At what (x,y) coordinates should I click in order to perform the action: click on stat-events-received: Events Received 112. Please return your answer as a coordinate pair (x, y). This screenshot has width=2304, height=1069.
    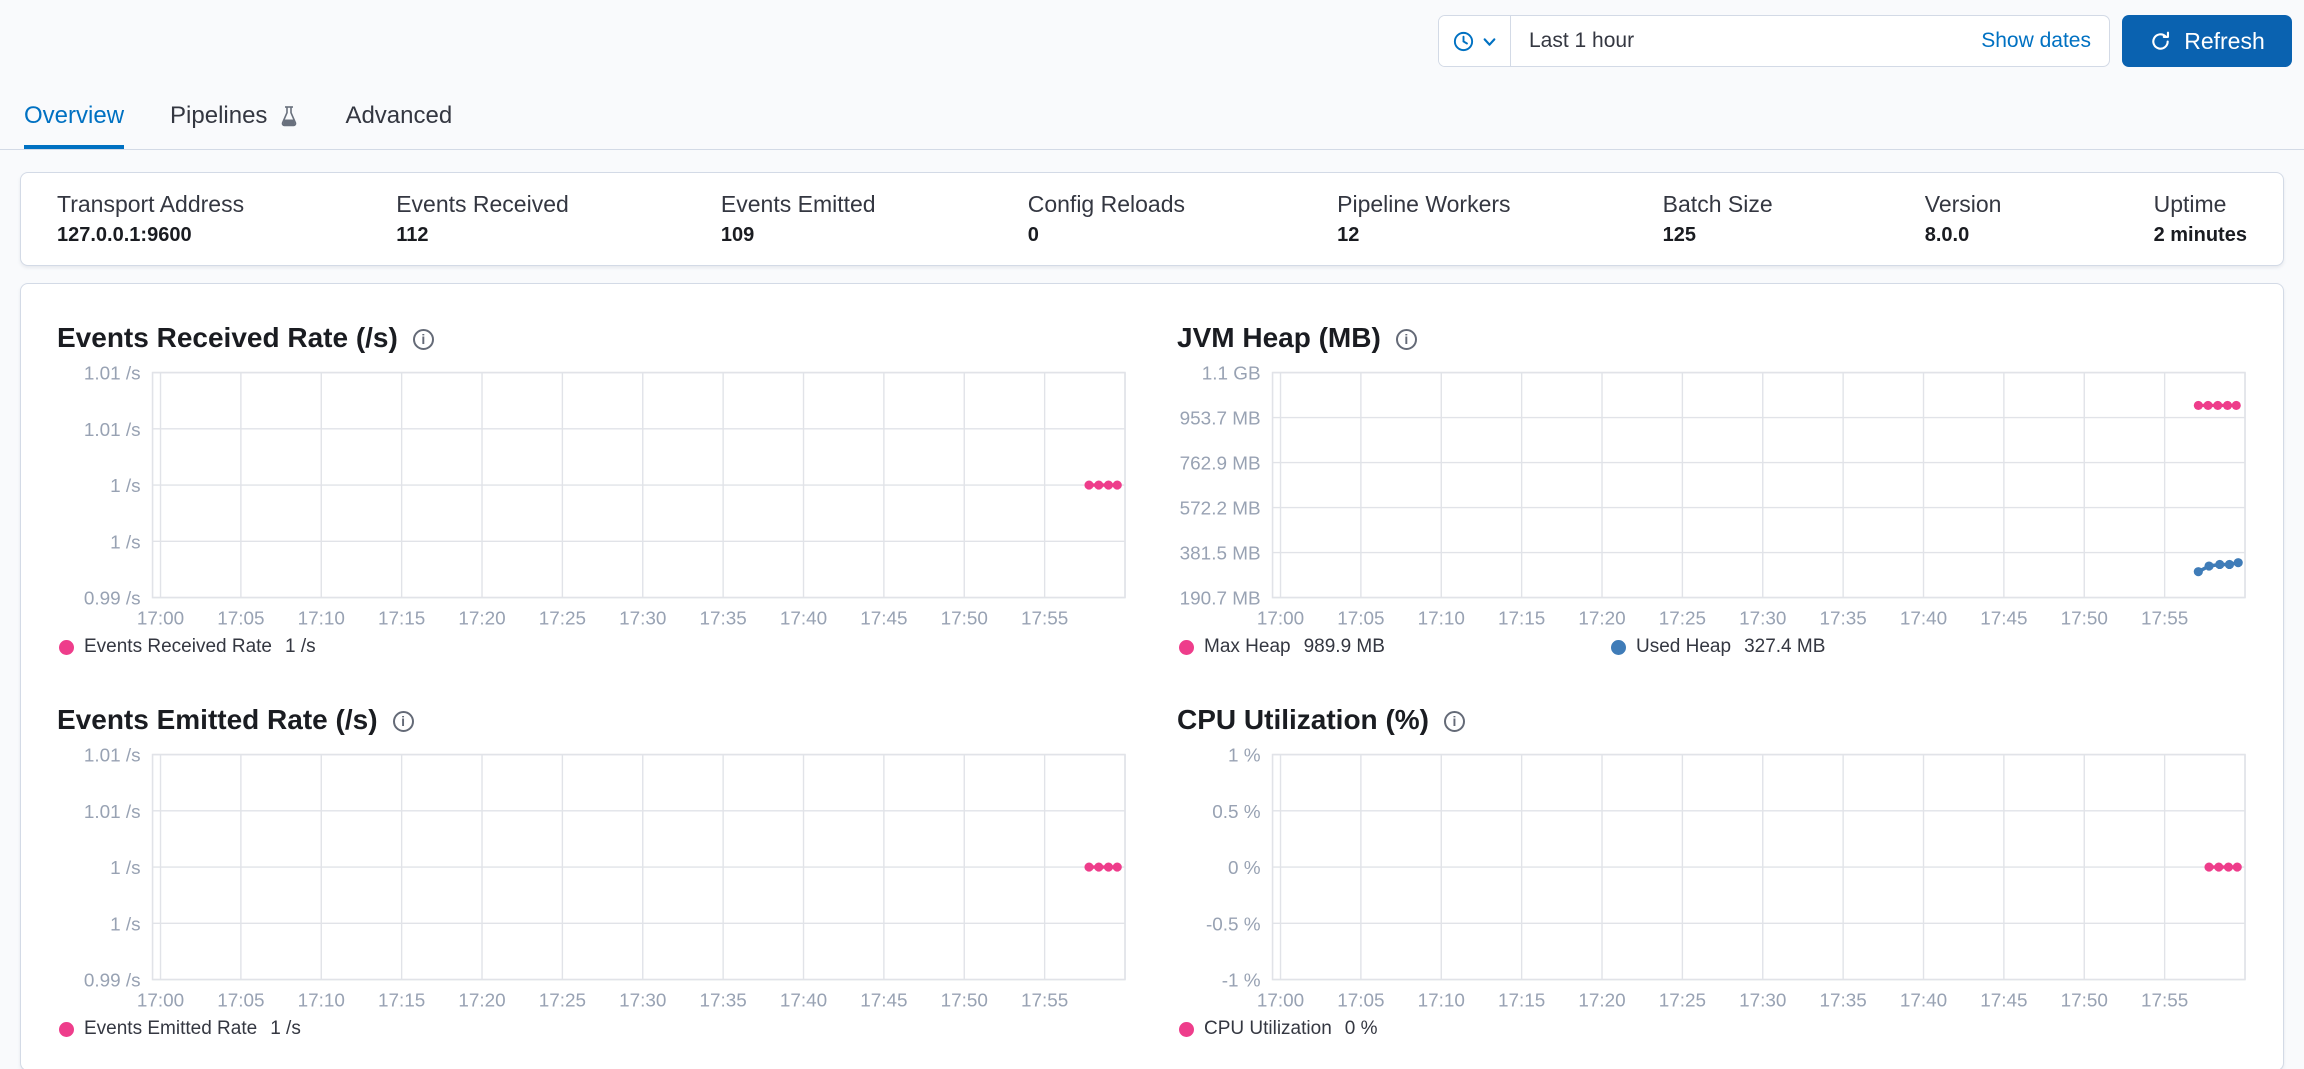
    Looking at the image, I should click on (482, 219).